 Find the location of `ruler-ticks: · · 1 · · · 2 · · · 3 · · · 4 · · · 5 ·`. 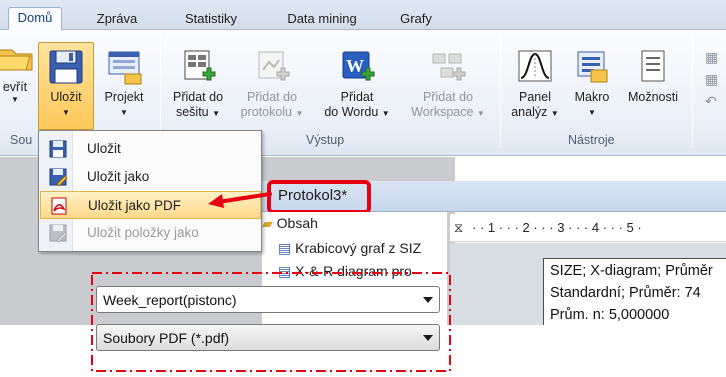

ruler-ticks: · · 1 · · · 2 · · · 3 · · · 4 · · · 5 · is located at coordinates (557, 227).